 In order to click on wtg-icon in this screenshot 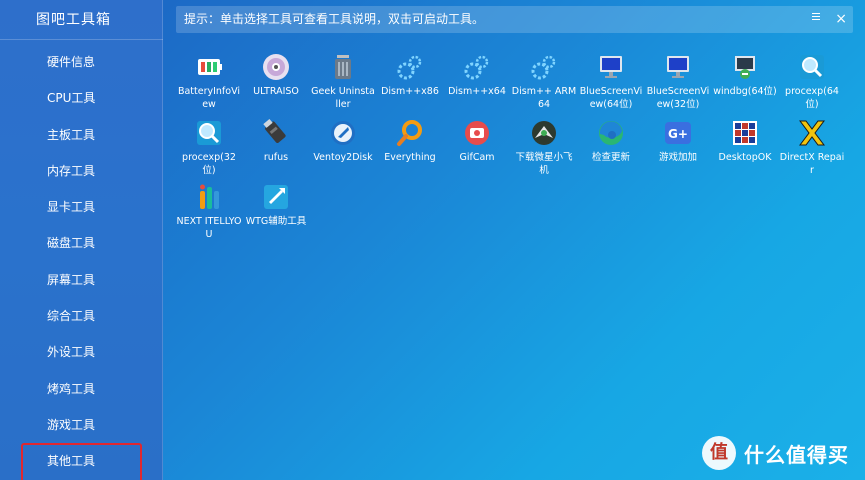, I will do `click(276, 197)`.